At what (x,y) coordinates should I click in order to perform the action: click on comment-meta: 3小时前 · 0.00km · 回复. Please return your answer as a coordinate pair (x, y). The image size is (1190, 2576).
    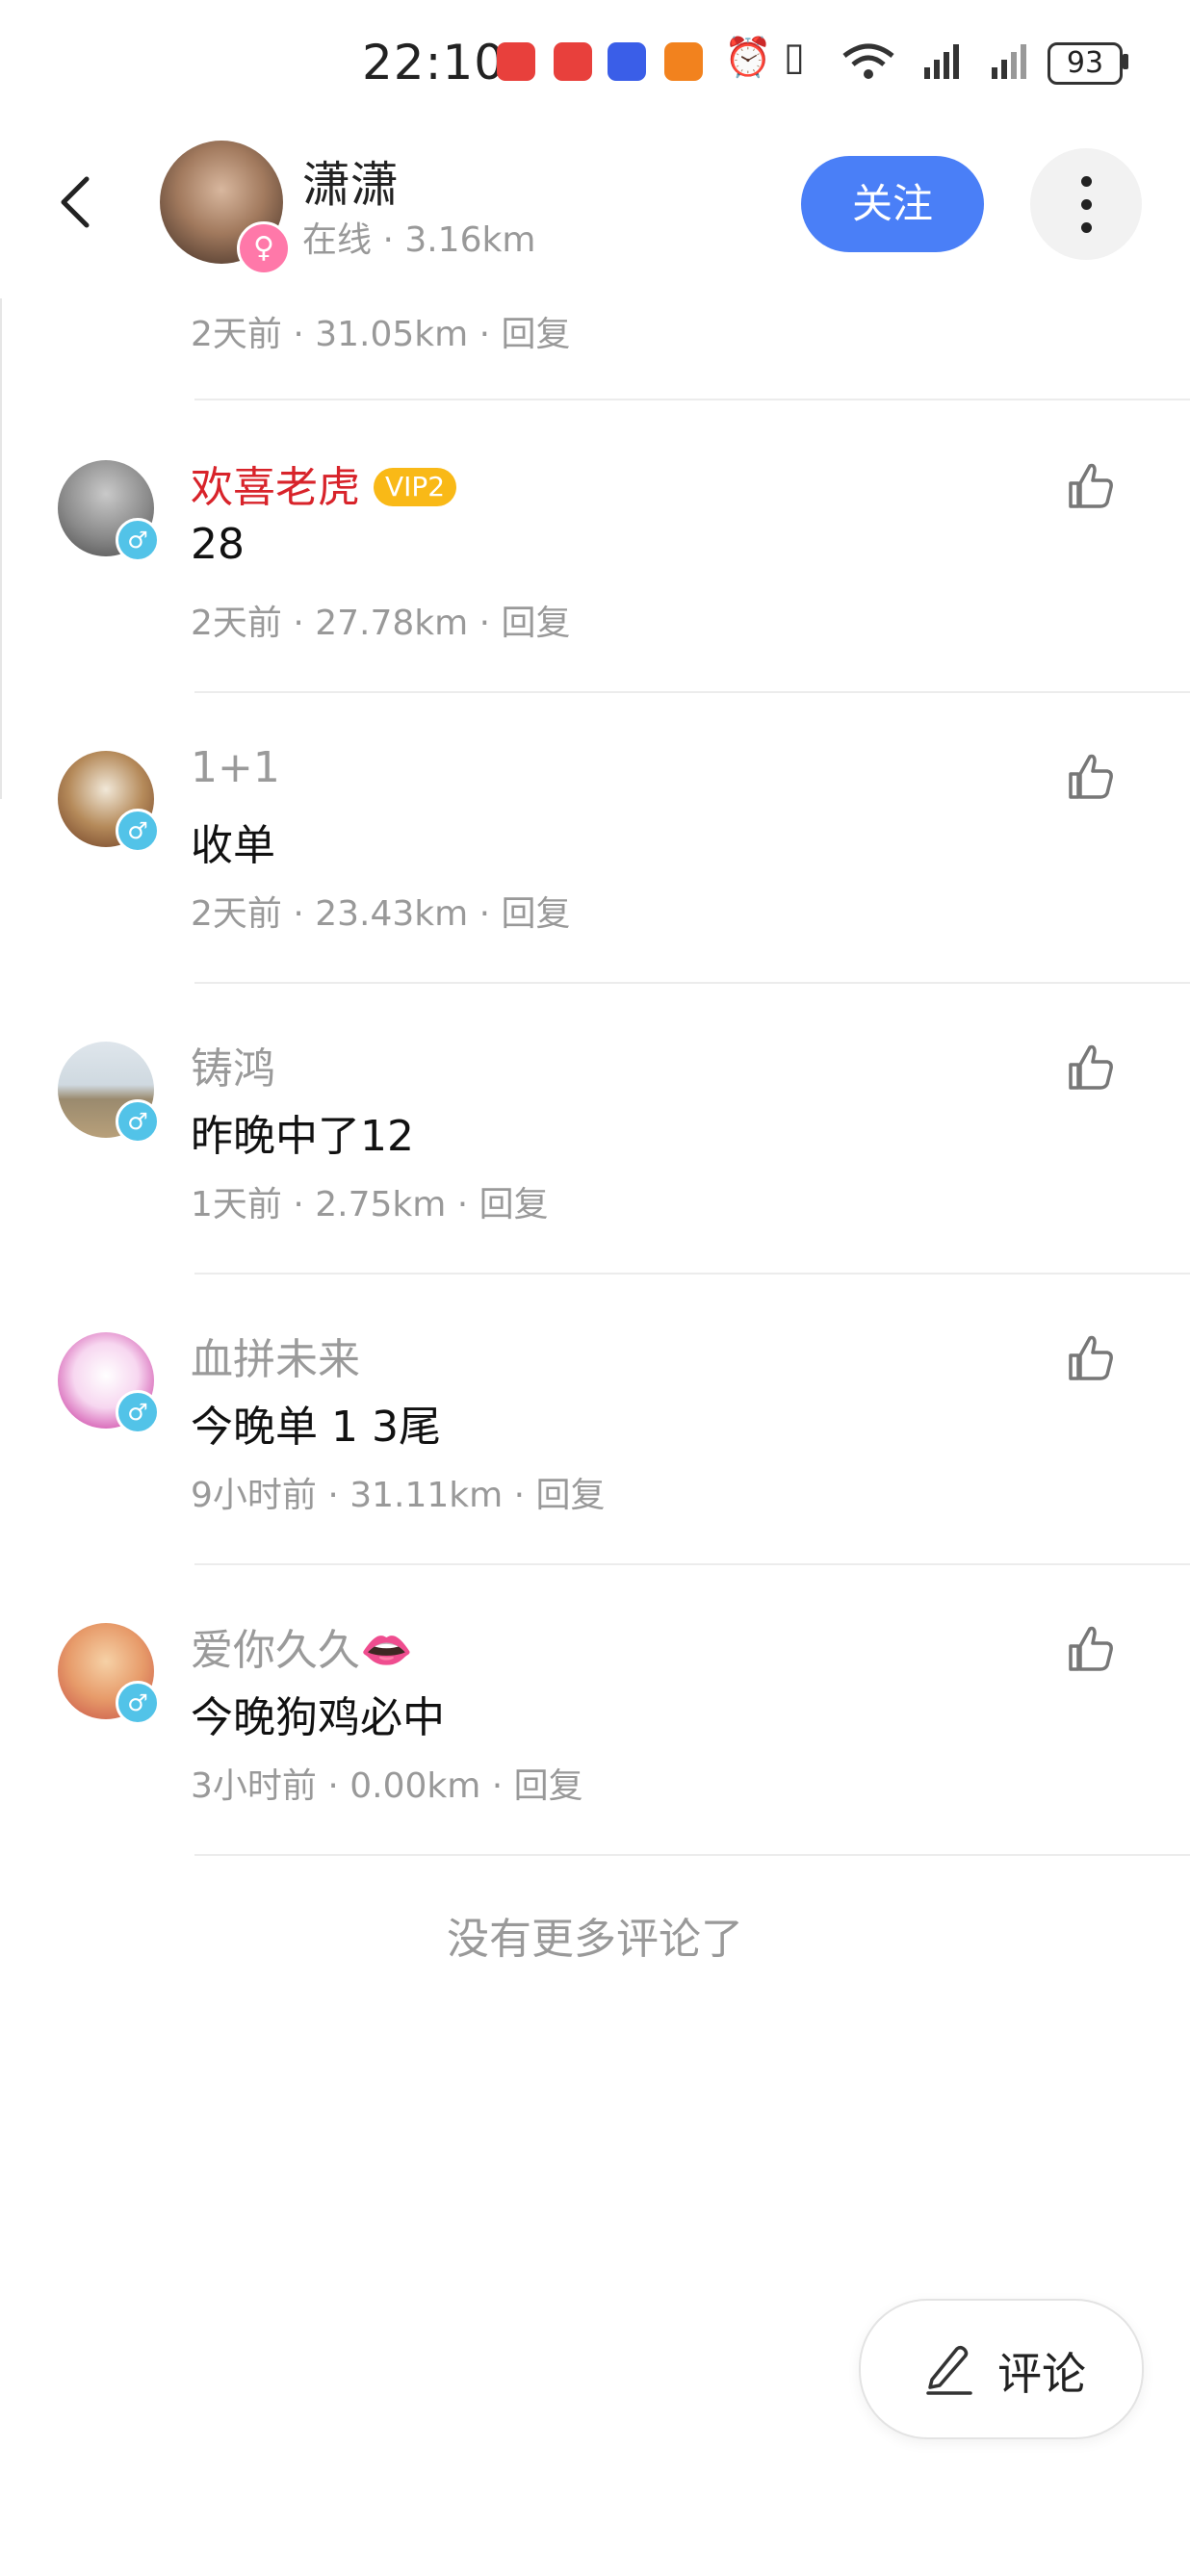
    Looking at the image, I should click on (387, 1783).